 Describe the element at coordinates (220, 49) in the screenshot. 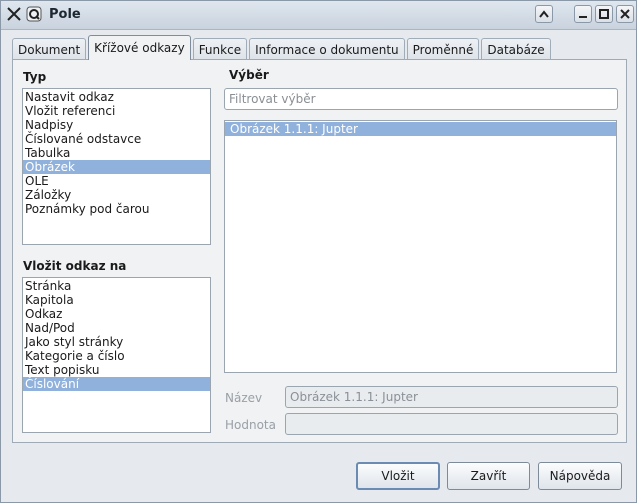

I see `tab-funkce: Funkce` at that location.